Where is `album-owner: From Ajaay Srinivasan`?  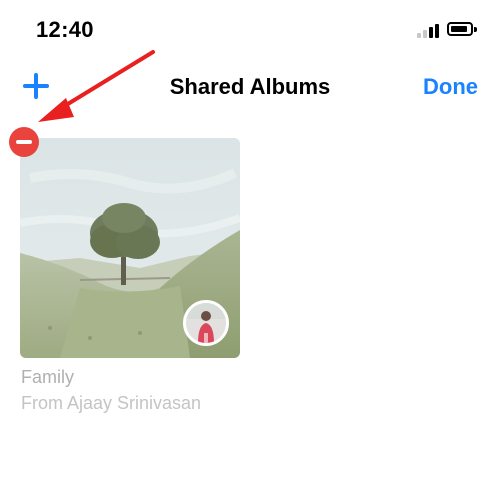 album-owner: From Ajaay Srinivasan is located at coordinates (111, 403).